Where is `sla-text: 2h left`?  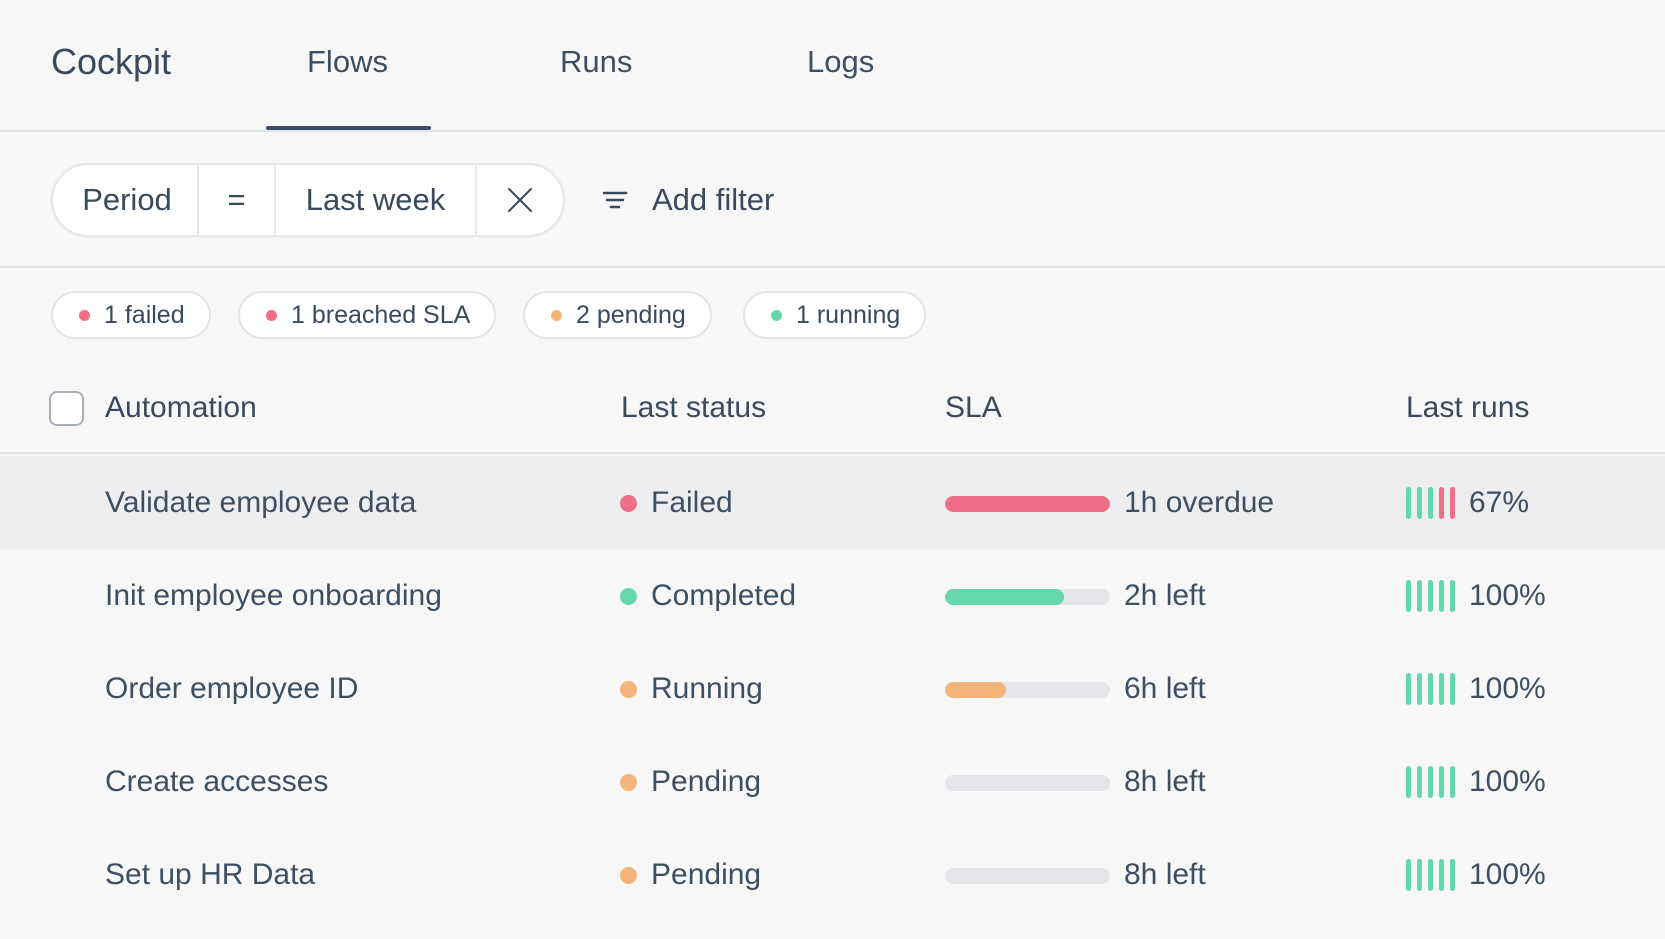
sla-text: 2h left is located at coordinates (1165, 595).